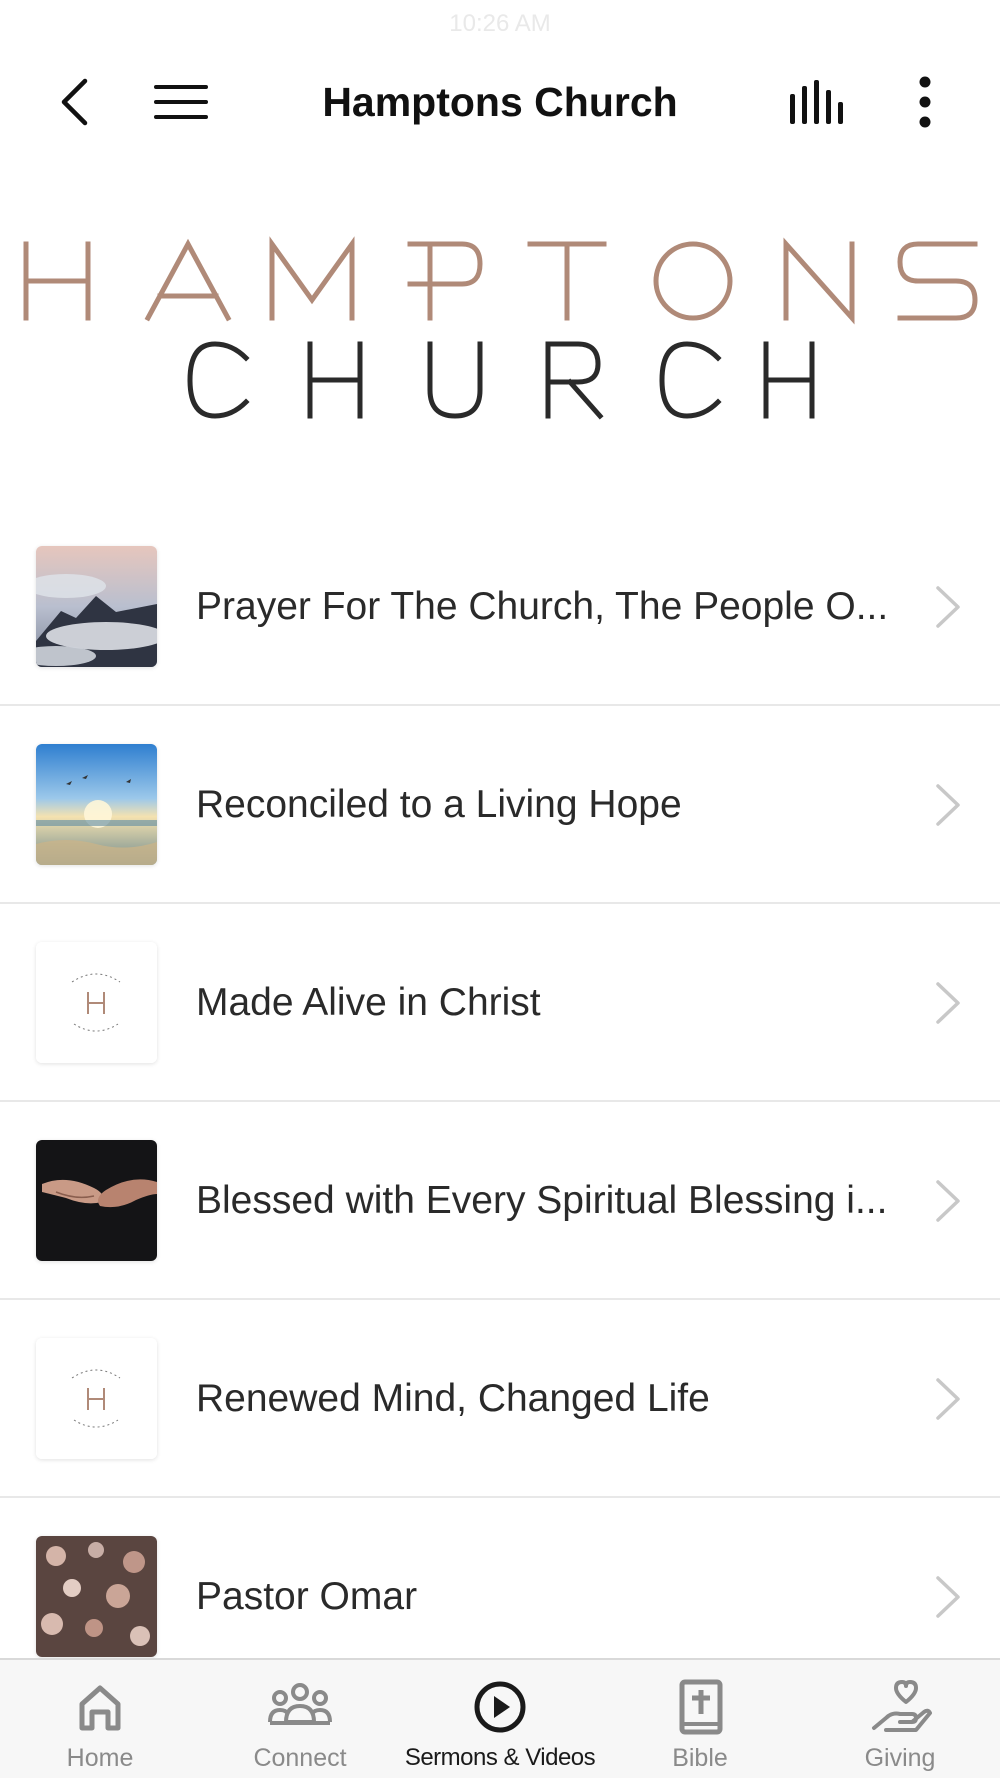 The image size is (1000, 1778). Describe the element at coordinates (500, 23) in the screenshot. I see `status-bar-time: 10:26 AM` at that location.